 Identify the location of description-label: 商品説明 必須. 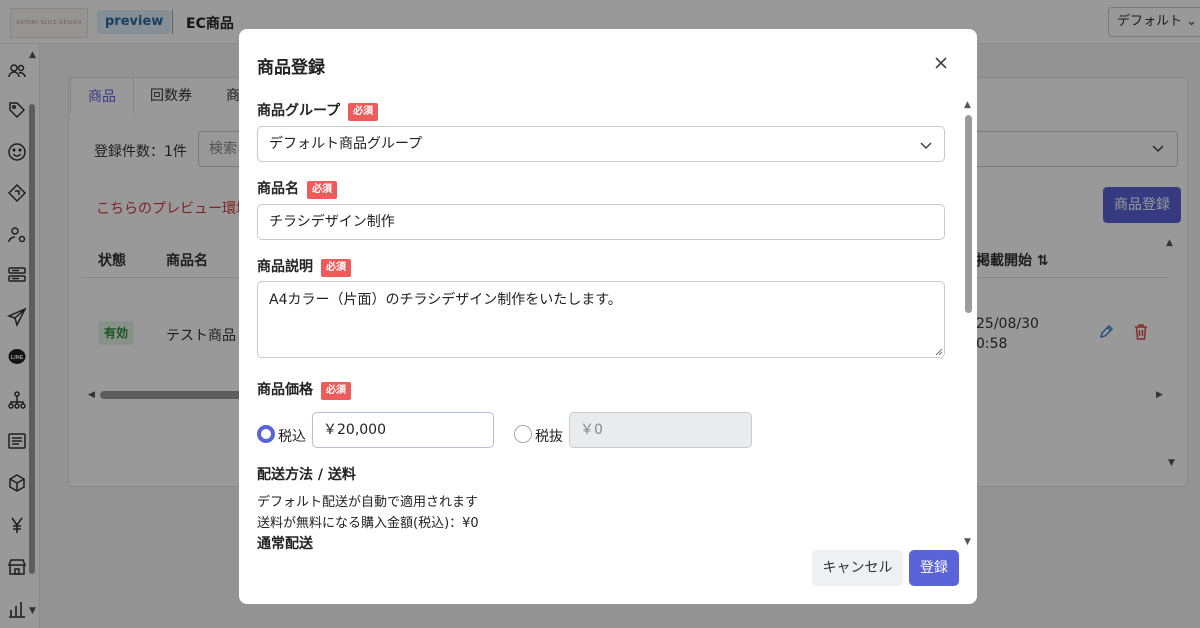
(304, 266).